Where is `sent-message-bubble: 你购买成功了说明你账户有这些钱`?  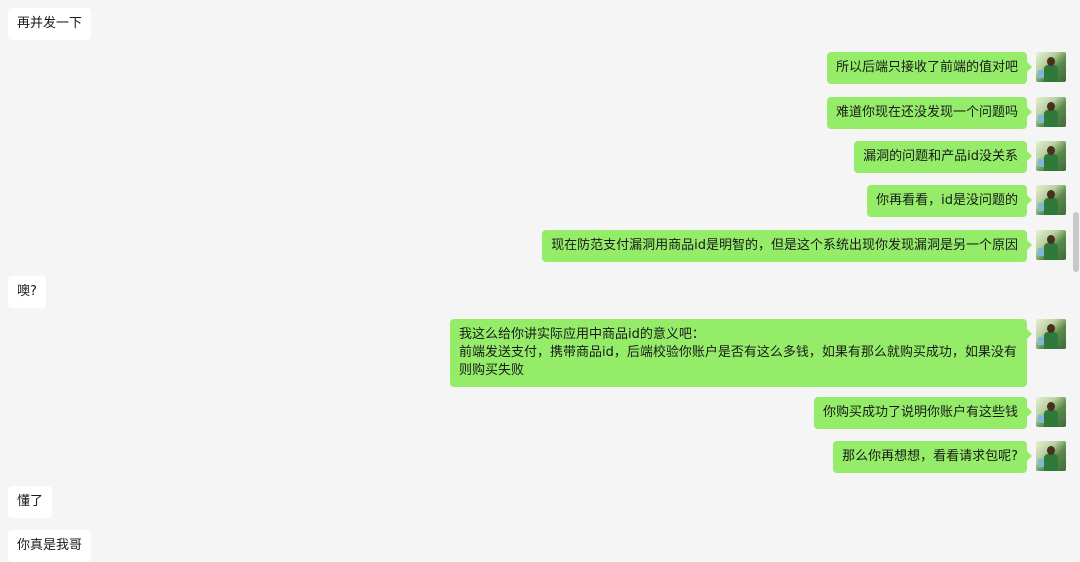
sent-message-bubble: 你购买成功了说明你账户有这些钱 is located at coordinates (923, 413).